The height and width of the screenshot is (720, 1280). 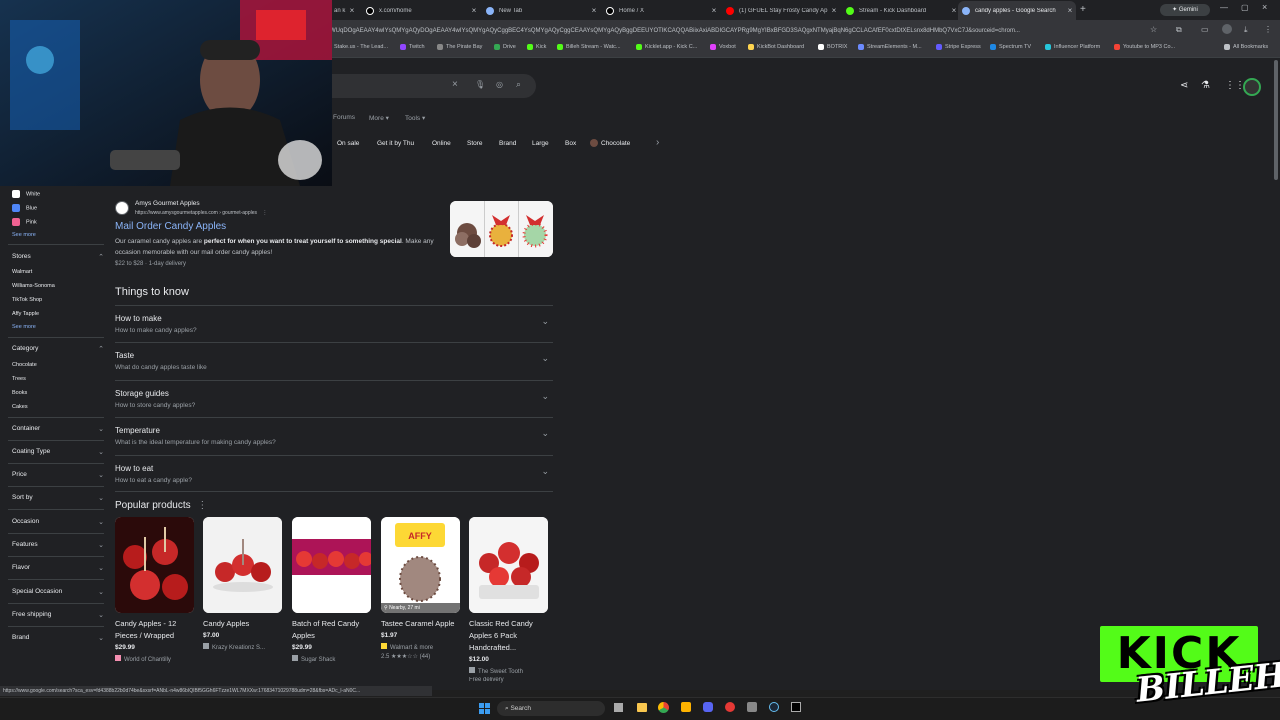 What do you see at coordinates (1246, 47) in the screenshot?
I see `all-bookmarks: All Bookmarks` at bounding box center [1246, 47].